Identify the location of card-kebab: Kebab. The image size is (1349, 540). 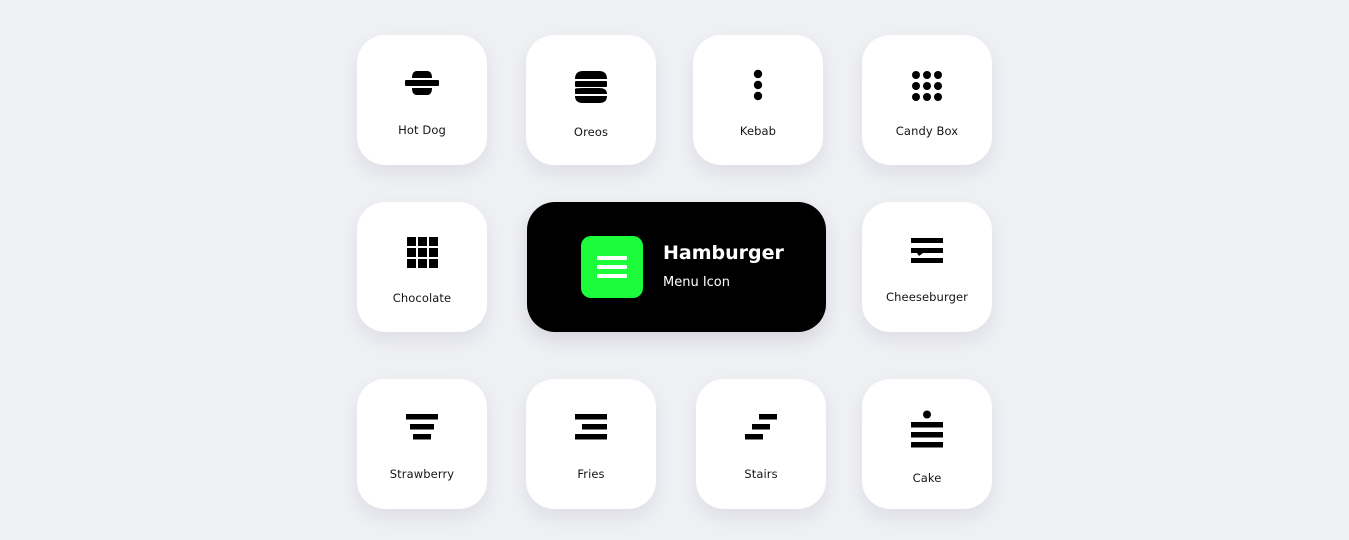
(758, 100).